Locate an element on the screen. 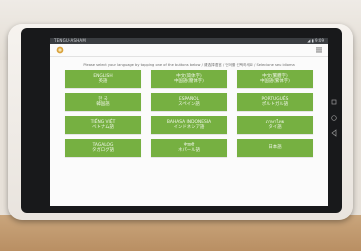  language-button-chinese-simplified: 中文(简体字) 中国語(簡体字) is located at coordinates (189, 79).